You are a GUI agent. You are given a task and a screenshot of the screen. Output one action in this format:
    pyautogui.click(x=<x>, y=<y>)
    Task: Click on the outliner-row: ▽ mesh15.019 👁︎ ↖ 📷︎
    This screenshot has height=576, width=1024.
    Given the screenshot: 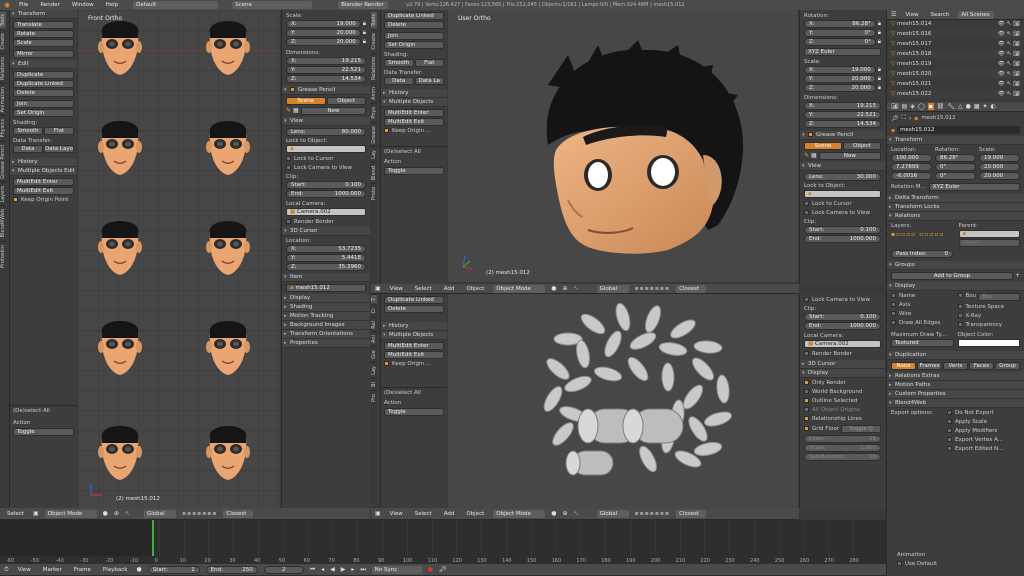 What is the action you would take?
    pyautogui.click(x=955, y=64)
    